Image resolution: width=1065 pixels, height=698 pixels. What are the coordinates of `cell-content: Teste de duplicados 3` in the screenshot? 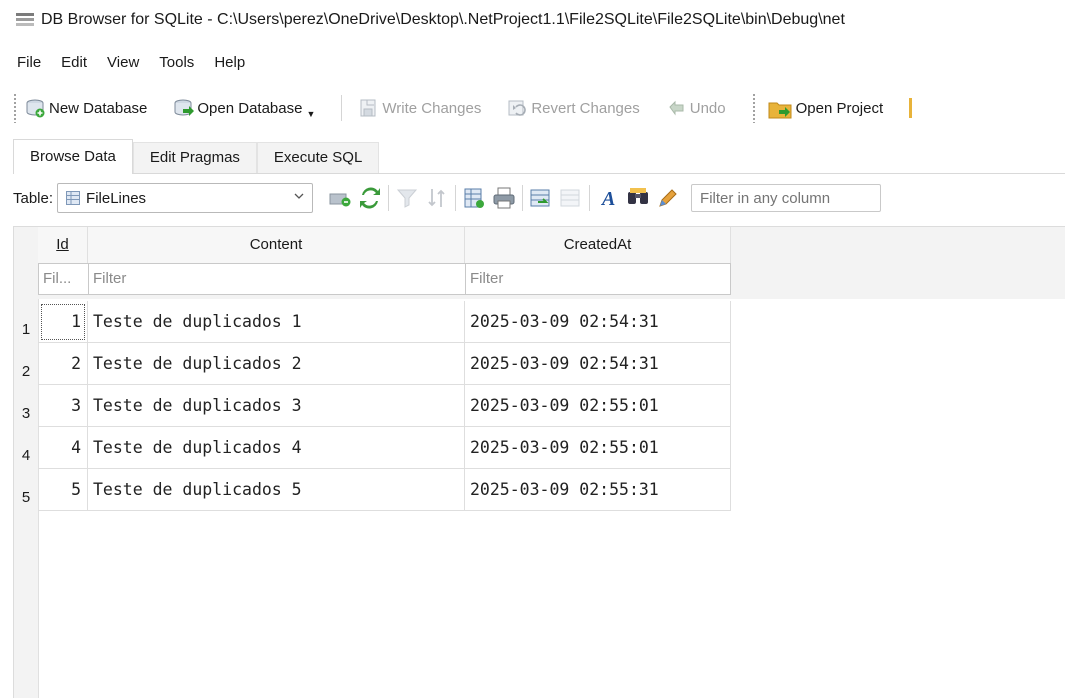 It's located at (276, 406).